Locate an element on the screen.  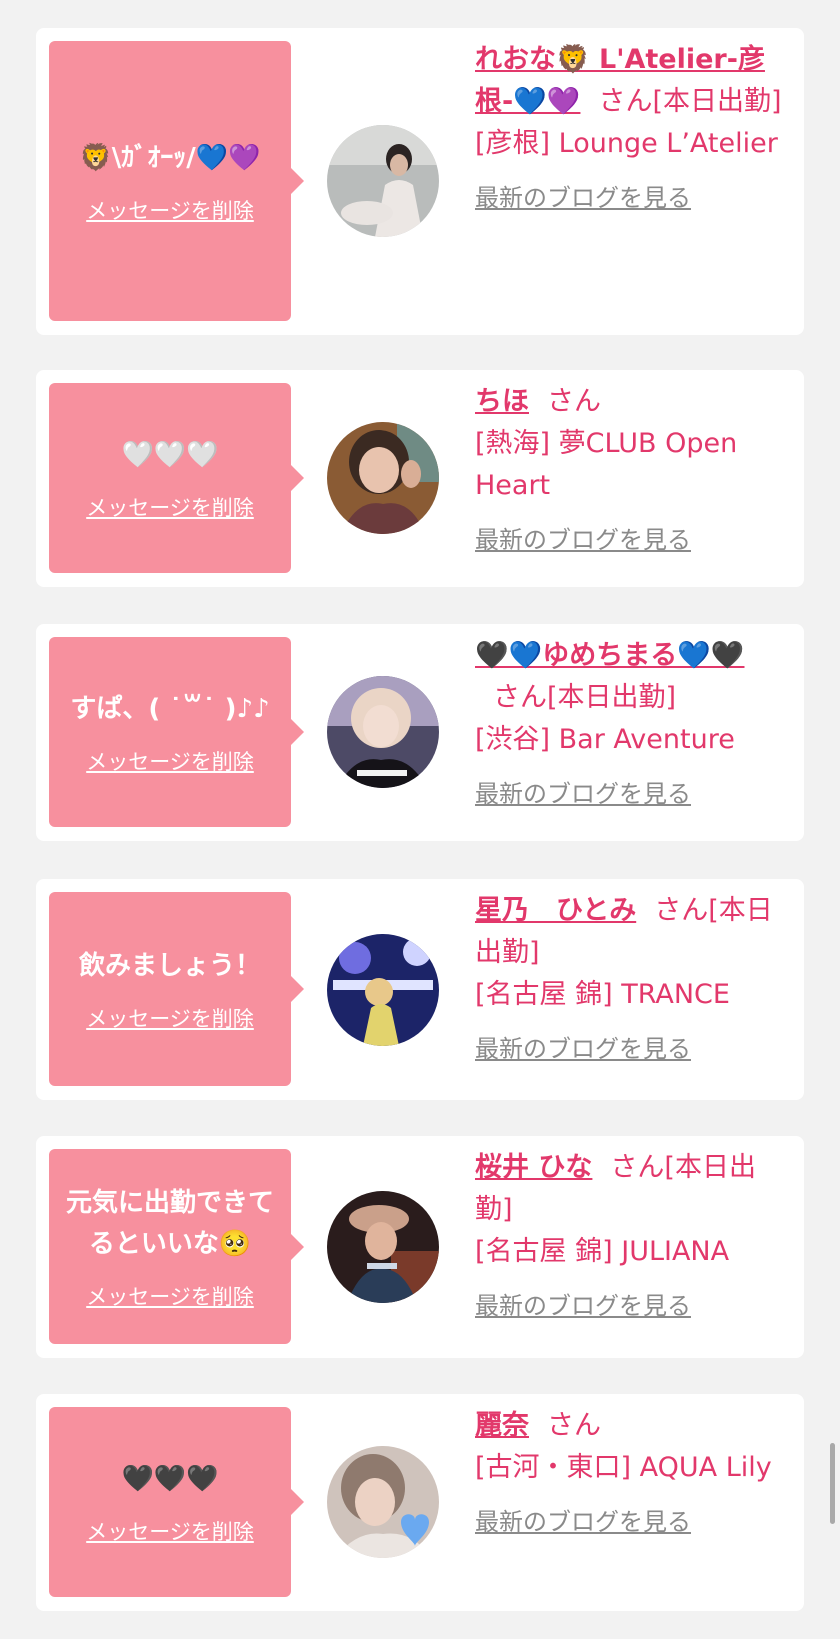
shop-name: [熱海] 夢CLUB Open Heart is located at coordinates (606, 464).